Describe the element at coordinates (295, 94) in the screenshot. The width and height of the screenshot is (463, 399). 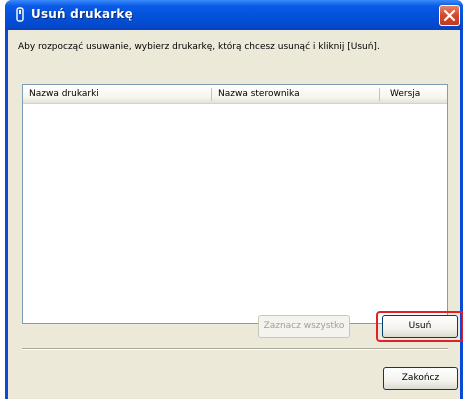
I see `column-header-driver-name: Nazwa sterownika` at that location.